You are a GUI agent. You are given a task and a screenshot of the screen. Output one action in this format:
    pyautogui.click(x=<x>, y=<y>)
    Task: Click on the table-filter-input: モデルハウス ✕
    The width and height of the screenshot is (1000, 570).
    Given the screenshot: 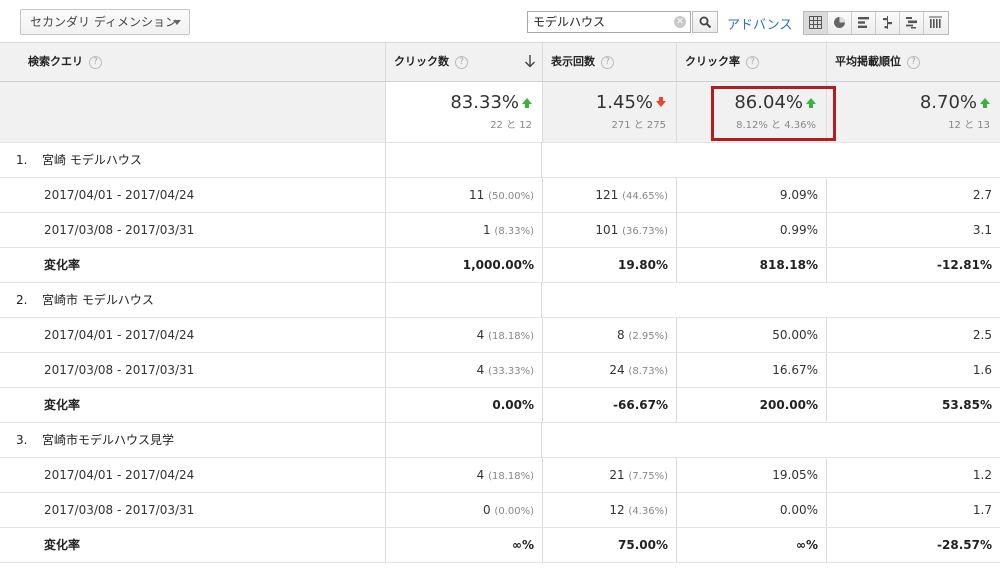 What is the action you would take?
    pyautogui.click(x=609, y=22)
    